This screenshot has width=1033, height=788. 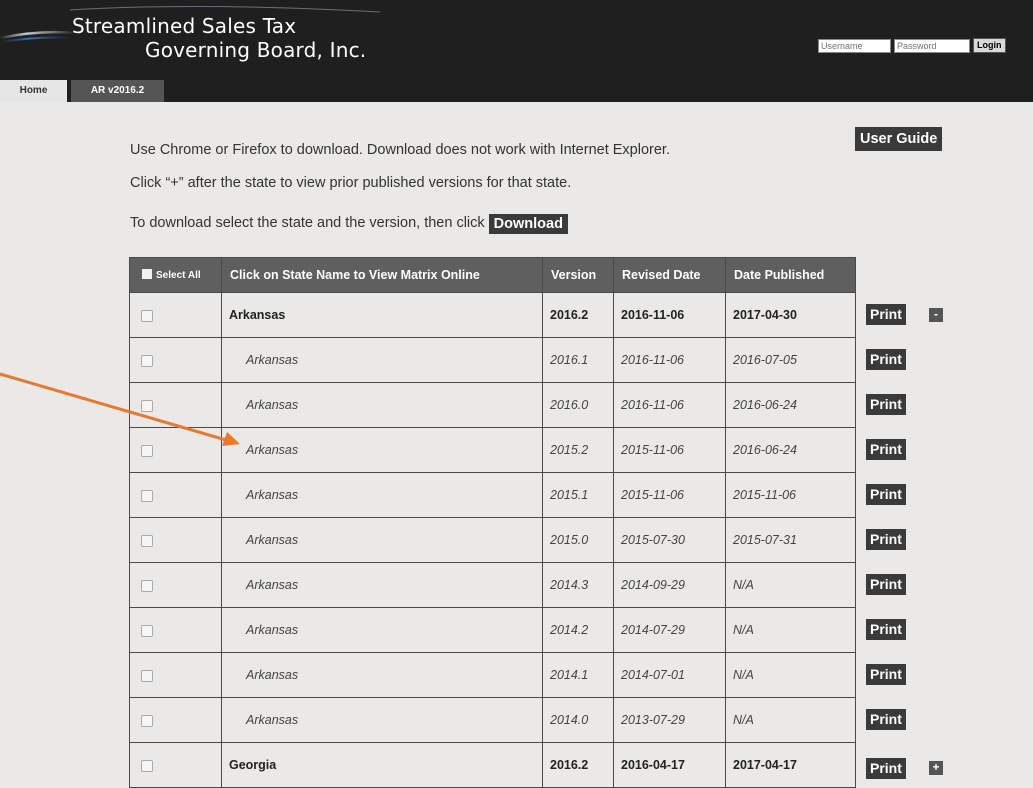 What do you see at coordinates (382, 765) in the screenshot?
I see `state-name-link: Georgia` at bounding box center [382, 765].